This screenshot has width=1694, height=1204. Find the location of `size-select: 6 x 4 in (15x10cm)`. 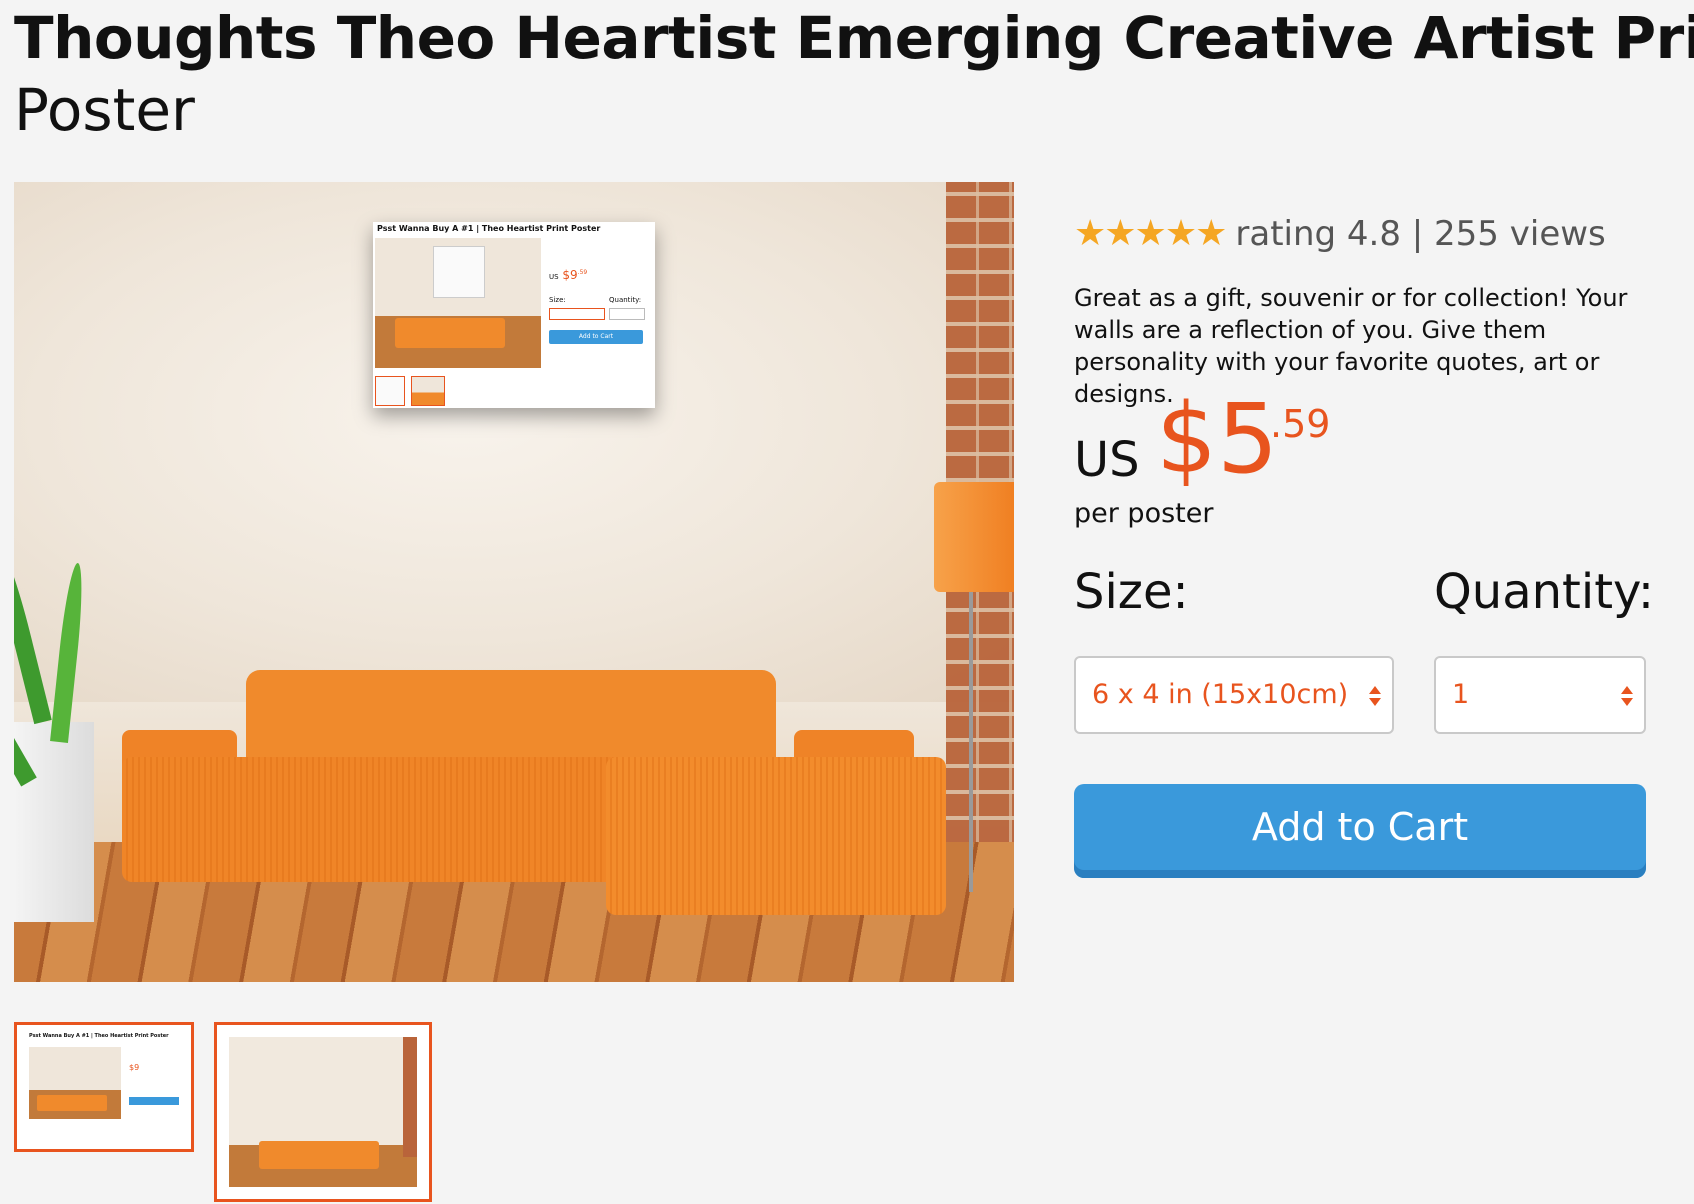

size-select: 6 x 4 in (15x10cm) is located at coordinates (1234, 695).